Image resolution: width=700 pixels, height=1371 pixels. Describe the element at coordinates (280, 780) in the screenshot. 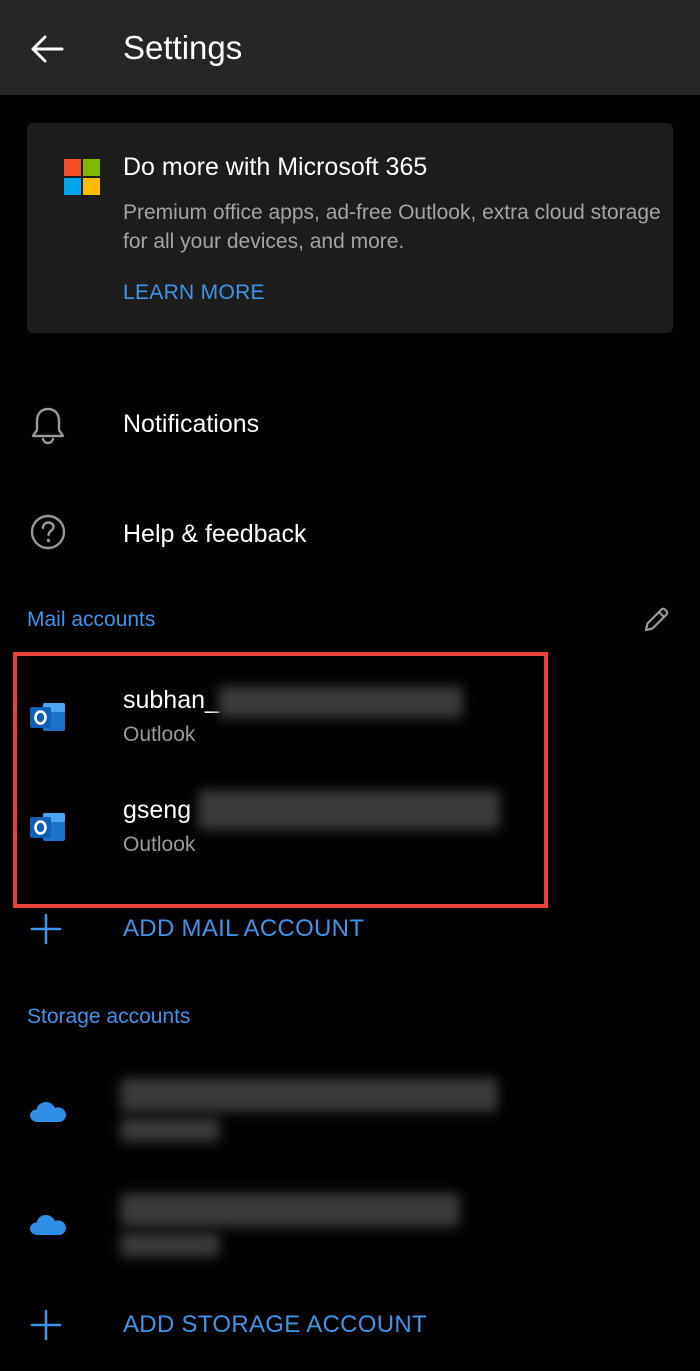

I see `highlight-annotation` at that location.